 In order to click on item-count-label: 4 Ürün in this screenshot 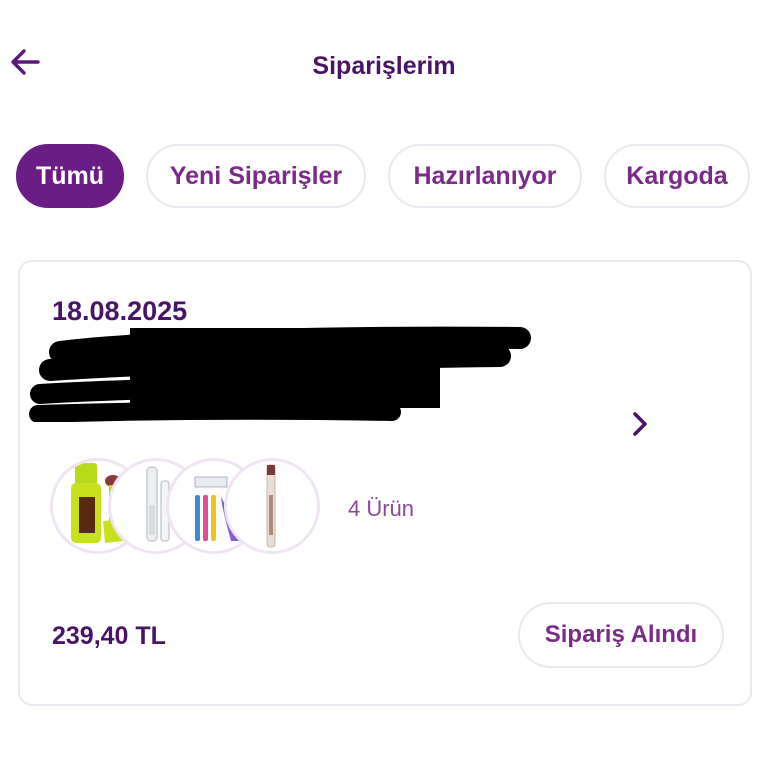, I will do `click(381, 508)`.